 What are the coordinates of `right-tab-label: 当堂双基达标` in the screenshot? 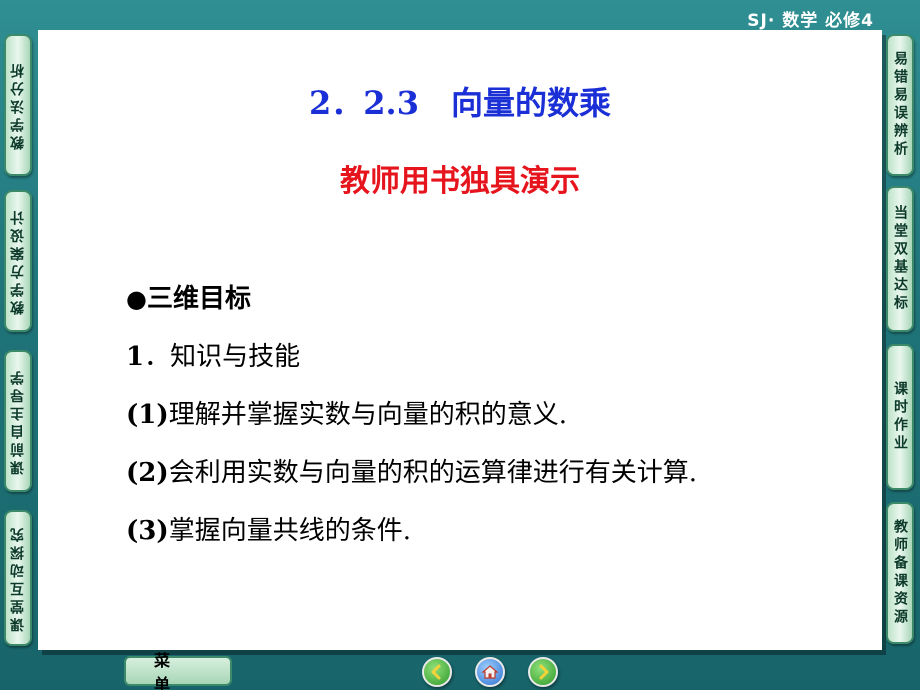 It's located at (900, 259).